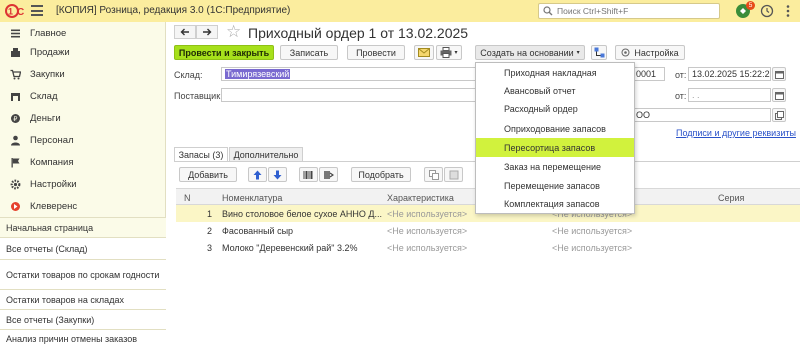 This screenshot has width=800, height=347. Describe the element at coordinates (83, 319) in the screenshot. I see `panel-item-reports-purchases: Все отчеты (Закупки)` at that location.